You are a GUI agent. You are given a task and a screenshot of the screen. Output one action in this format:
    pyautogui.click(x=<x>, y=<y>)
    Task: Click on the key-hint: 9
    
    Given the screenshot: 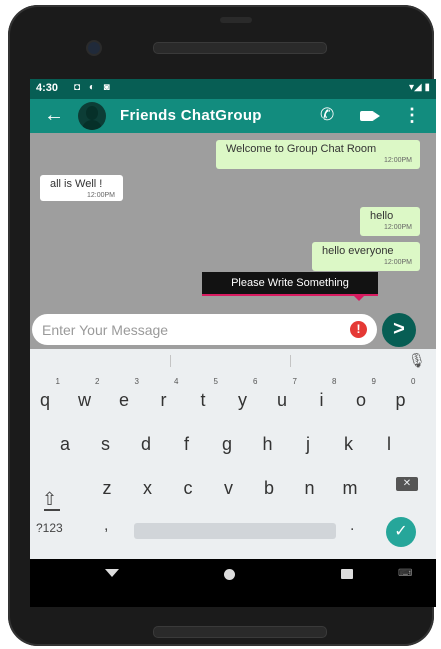 What is the action you would take?
    pyautogui.click(x=373, y=381)
    